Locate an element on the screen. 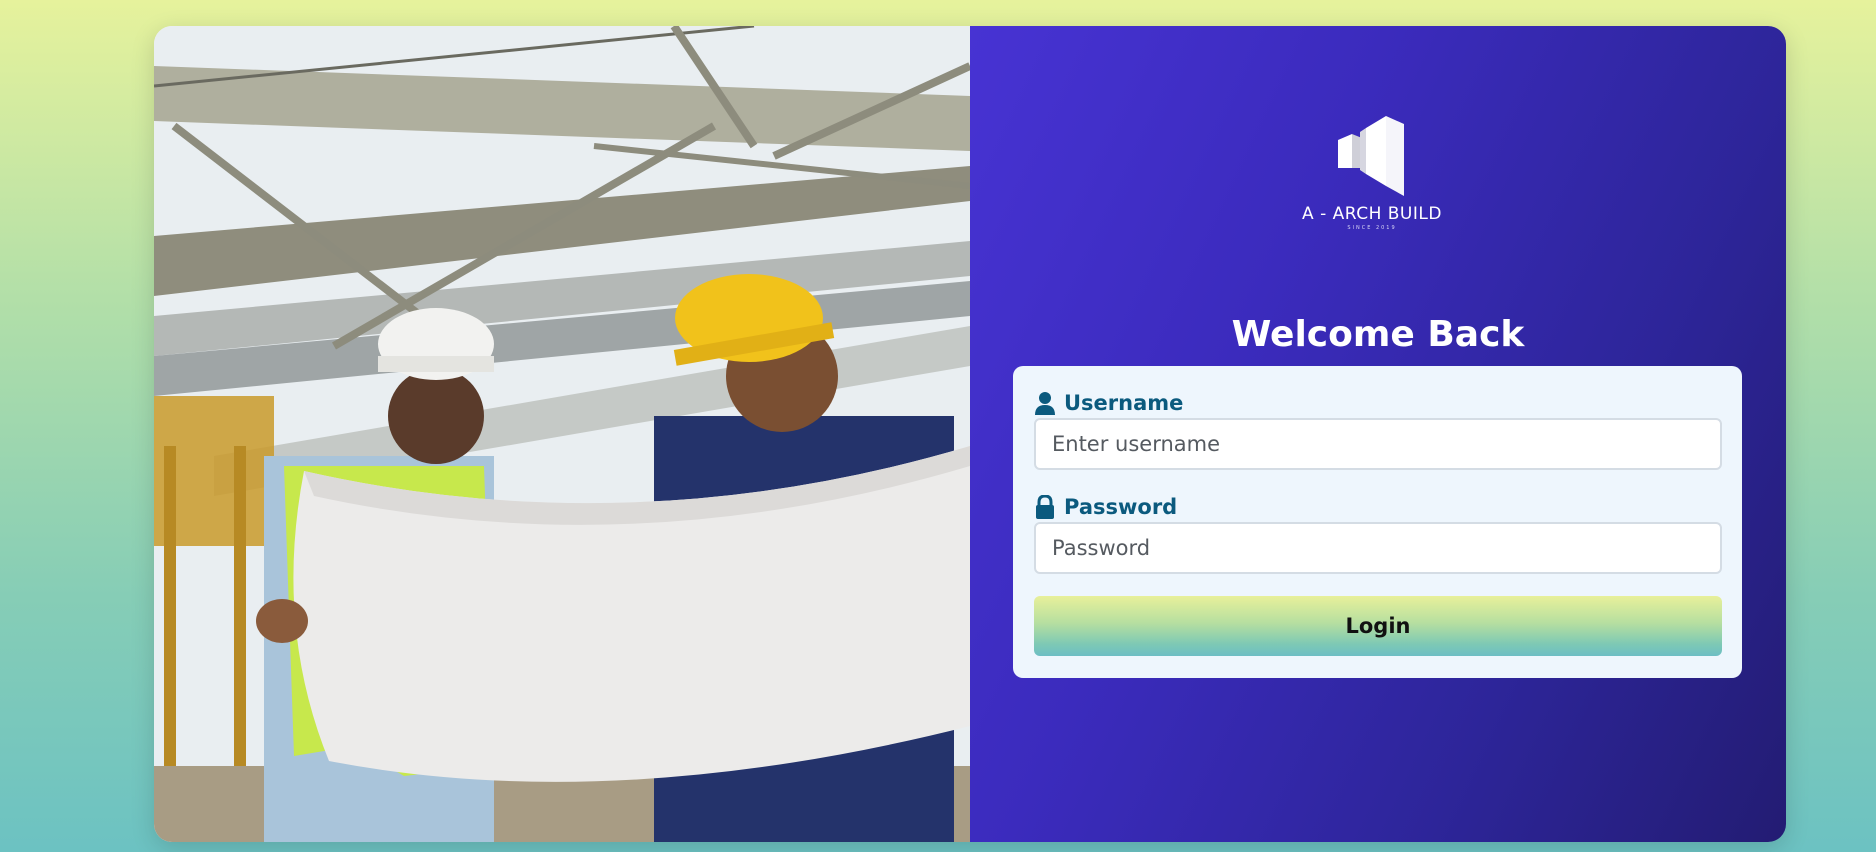 This screenshot has width=1876, height=852. password-label: Password is located at coordinates (1377, 507).